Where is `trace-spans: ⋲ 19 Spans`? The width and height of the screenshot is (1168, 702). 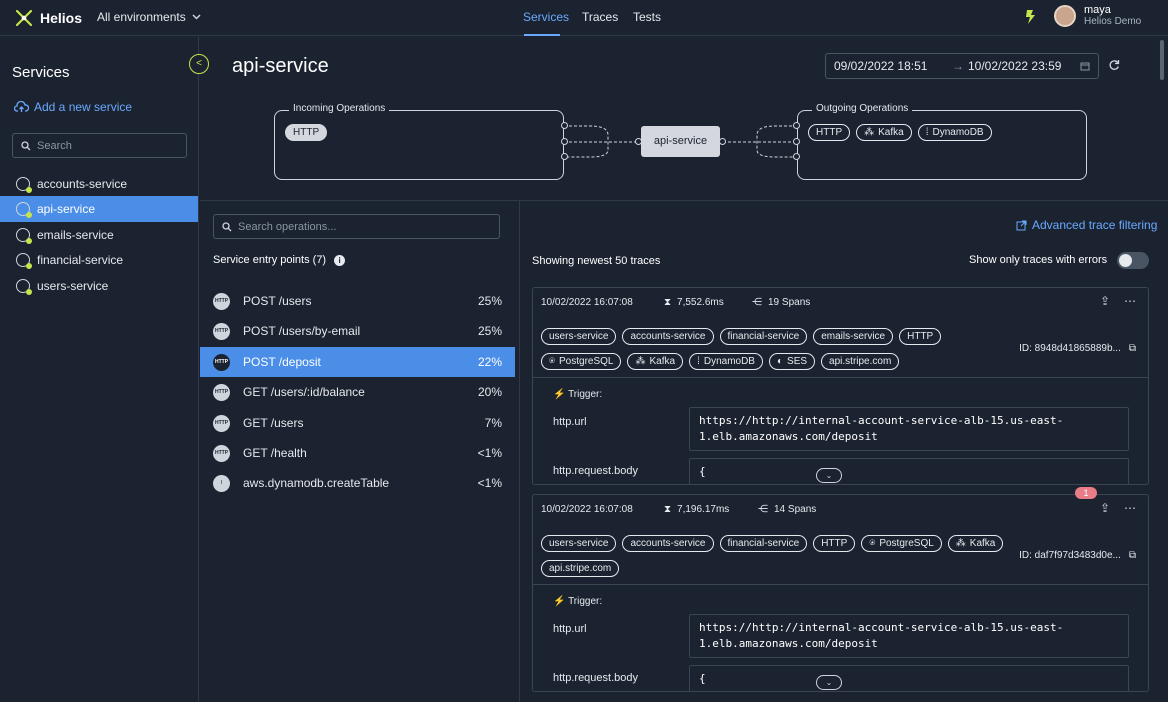
trace-spans: ⋲ 19 Spans is located at coordinates (781, 302).